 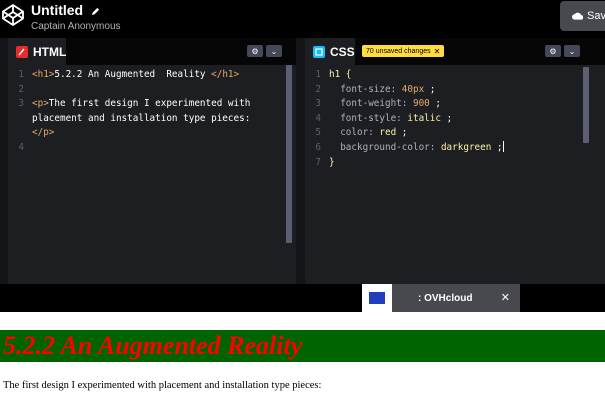 I want to click on css-scrollbar, so click(x=586, y=105).